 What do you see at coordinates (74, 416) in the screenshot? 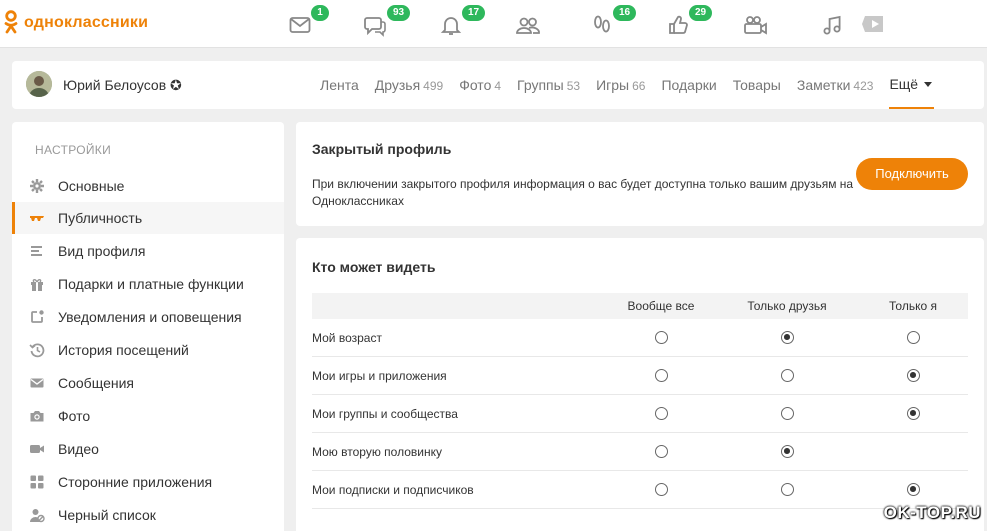
I see `sidebar-item-label: Фото` at bounding box center [74, 416].